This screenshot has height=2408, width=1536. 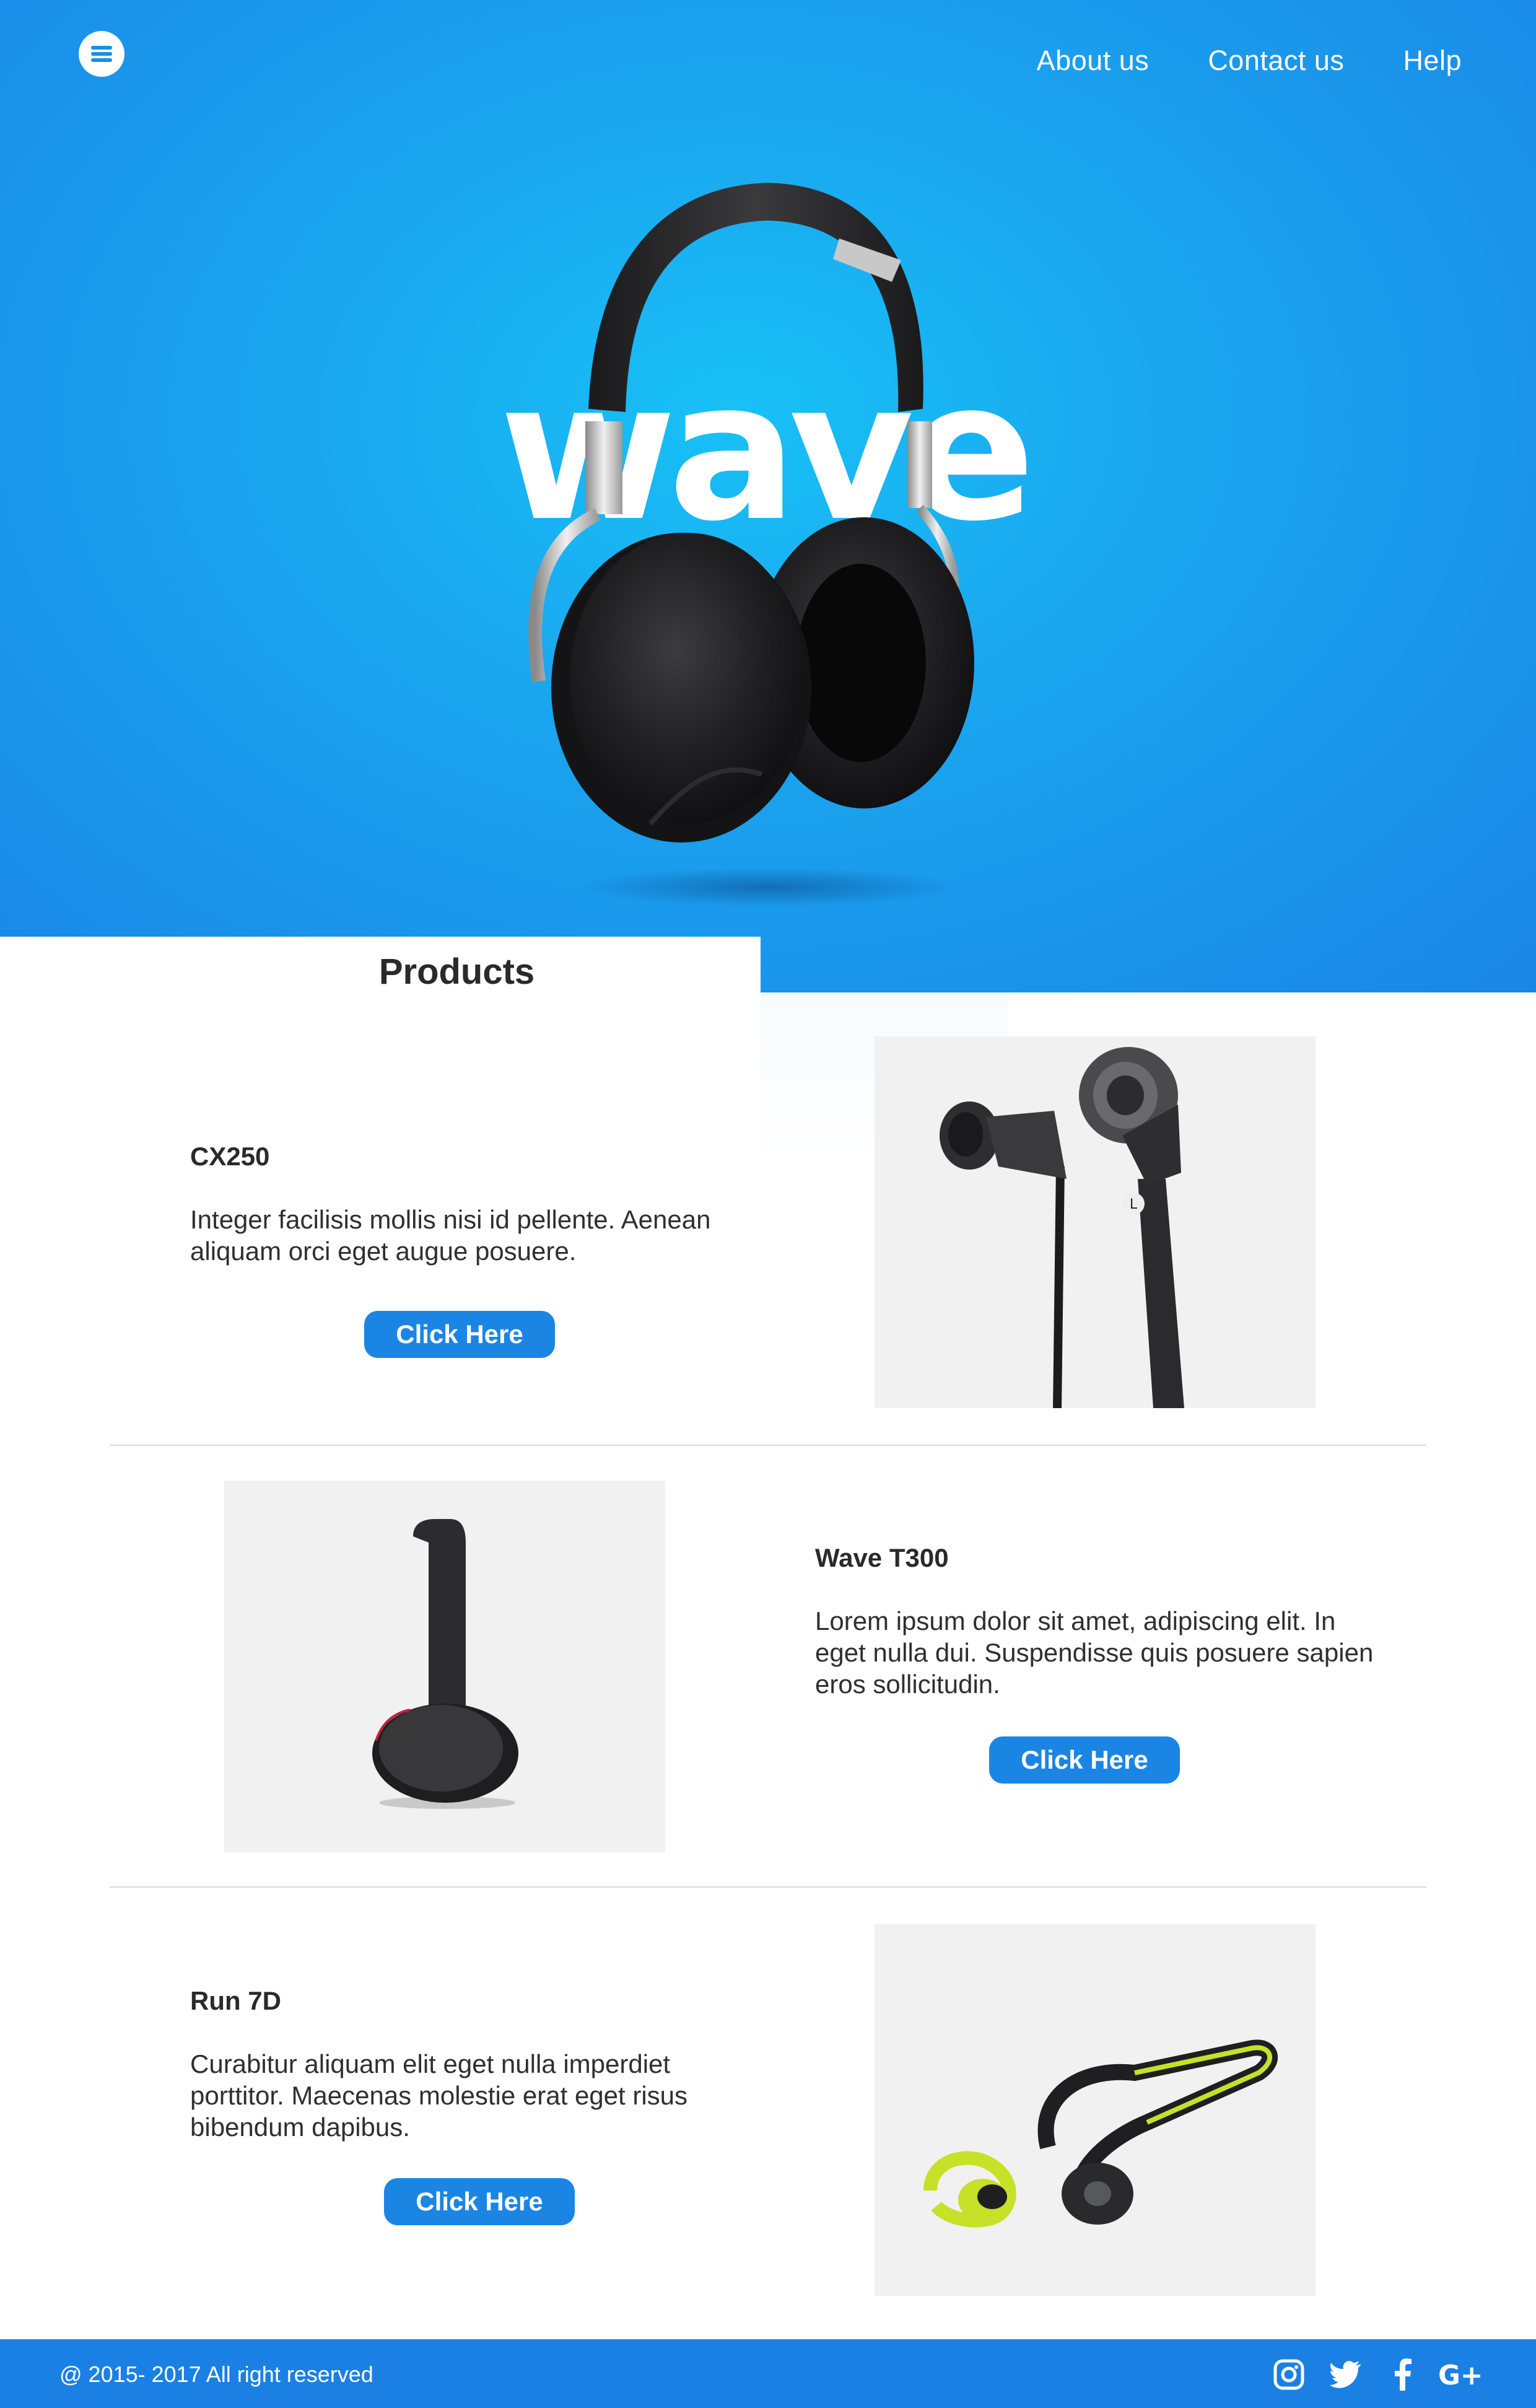 What do you see at coordinates (768, 545) in the screenshot?
I see `hero-headphones-image: wave` at bounding box center [768, 545].